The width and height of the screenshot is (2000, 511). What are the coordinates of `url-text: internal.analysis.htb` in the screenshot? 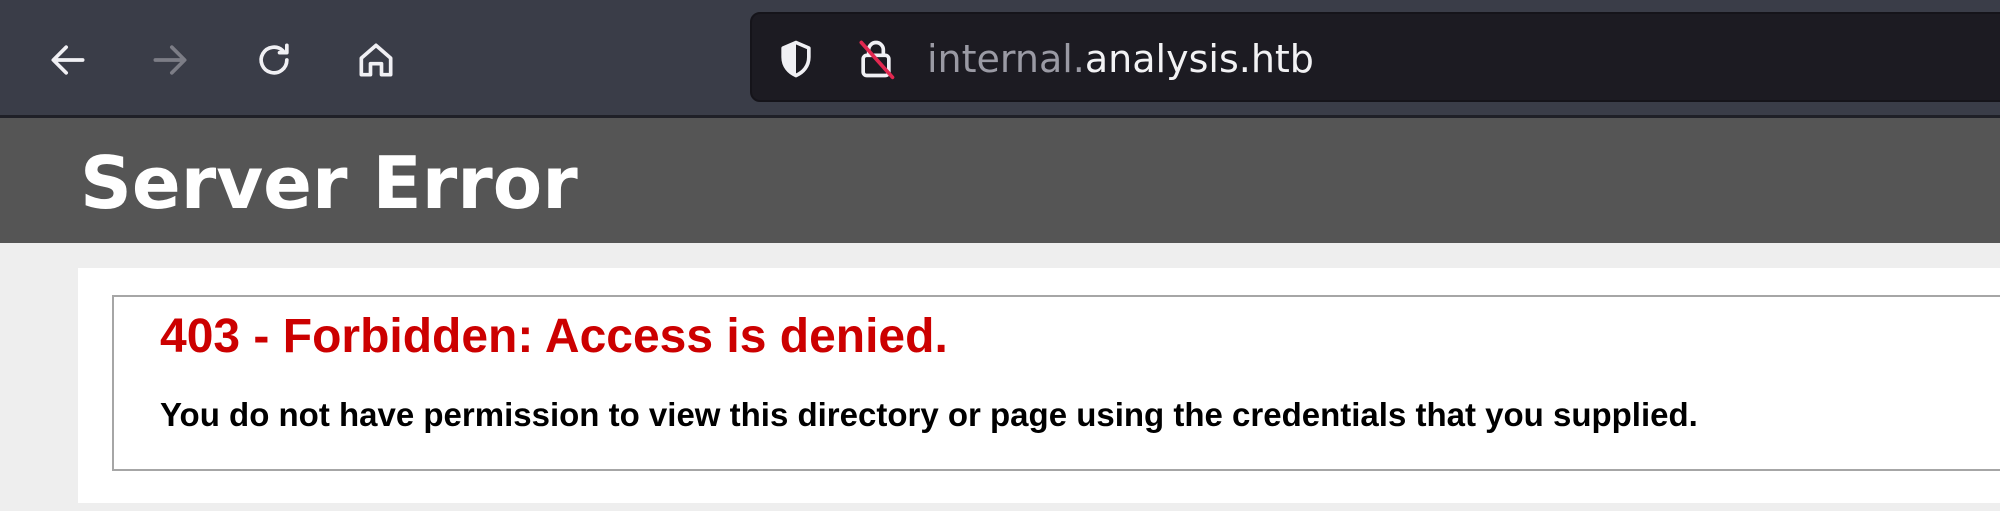 It's located at (1120, 59).